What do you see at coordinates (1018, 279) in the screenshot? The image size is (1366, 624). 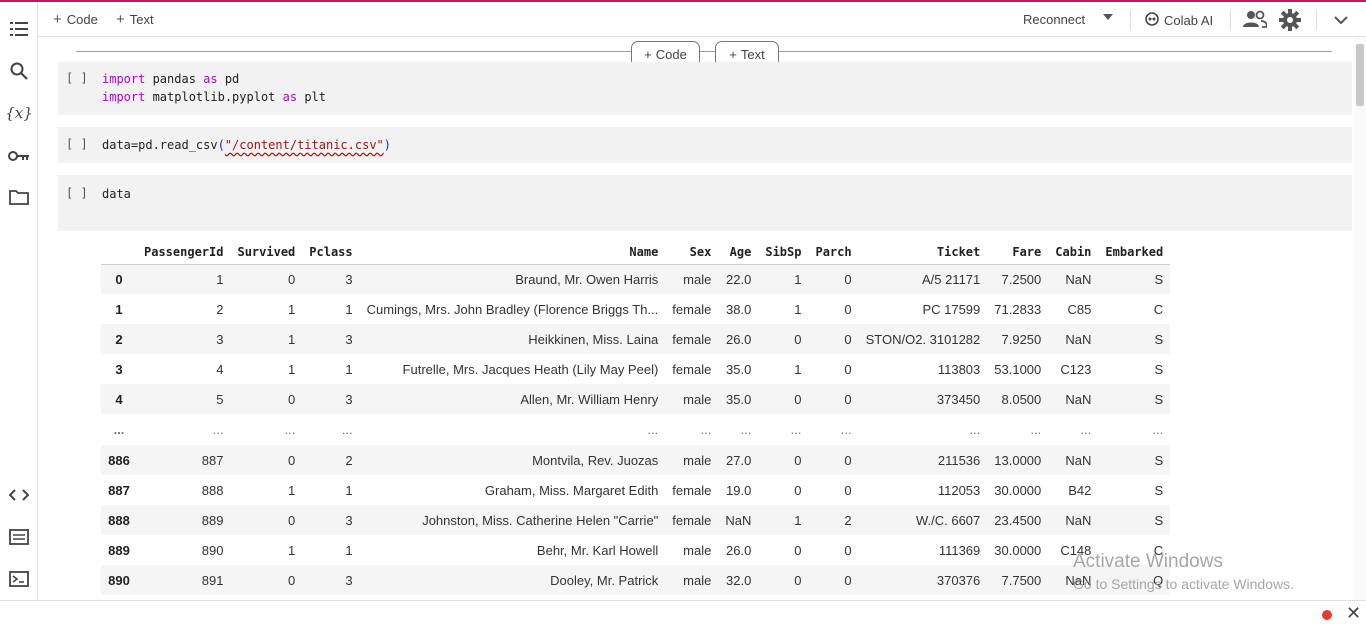 I see `table-cell: 7.2500` at bounding box center [1018, 279].